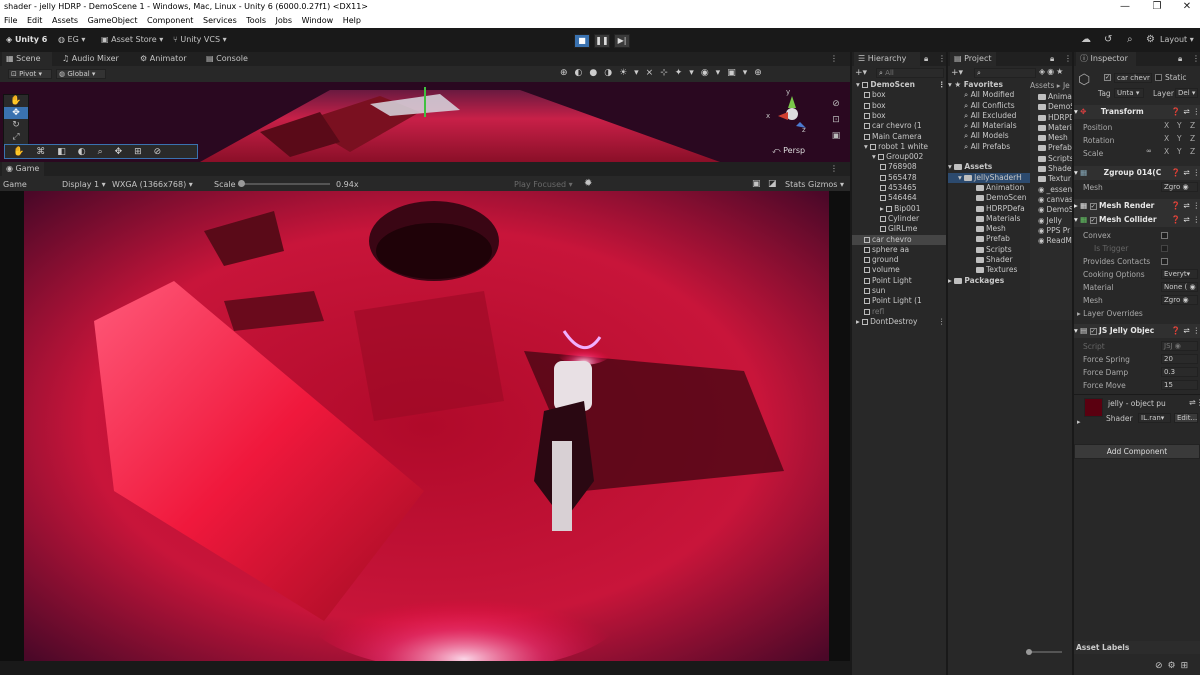  Describe the element at coordinates (1051, 107) in the screenshot. I see `project-item: DemoS` at that location.